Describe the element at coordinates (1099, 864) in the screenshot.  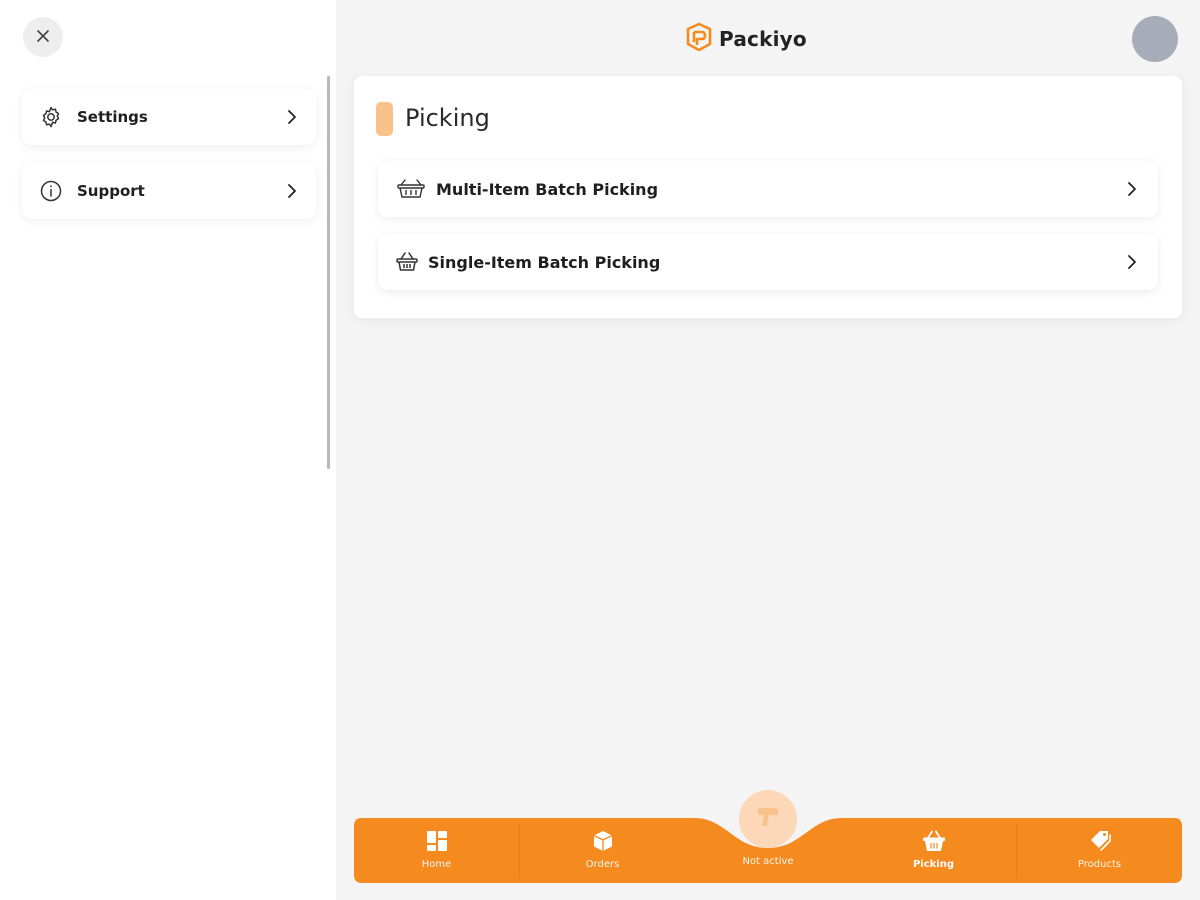
I see `nav-label: Products` at that location.